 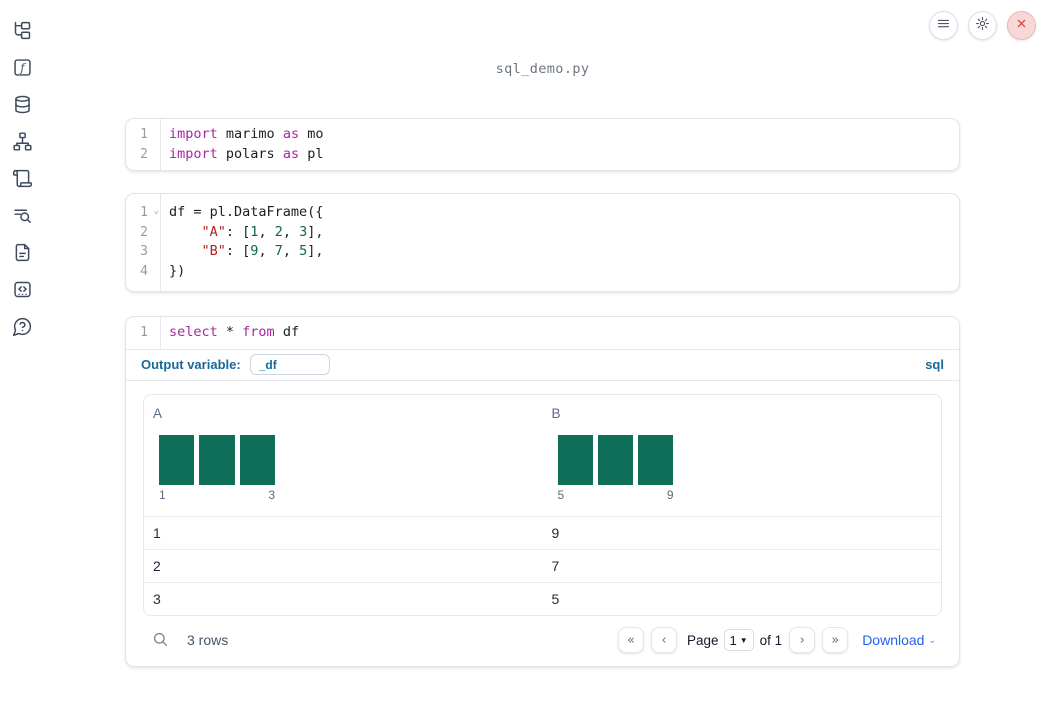 I want to click on sidebar-item-data-sources, so click(x=22, y=107).